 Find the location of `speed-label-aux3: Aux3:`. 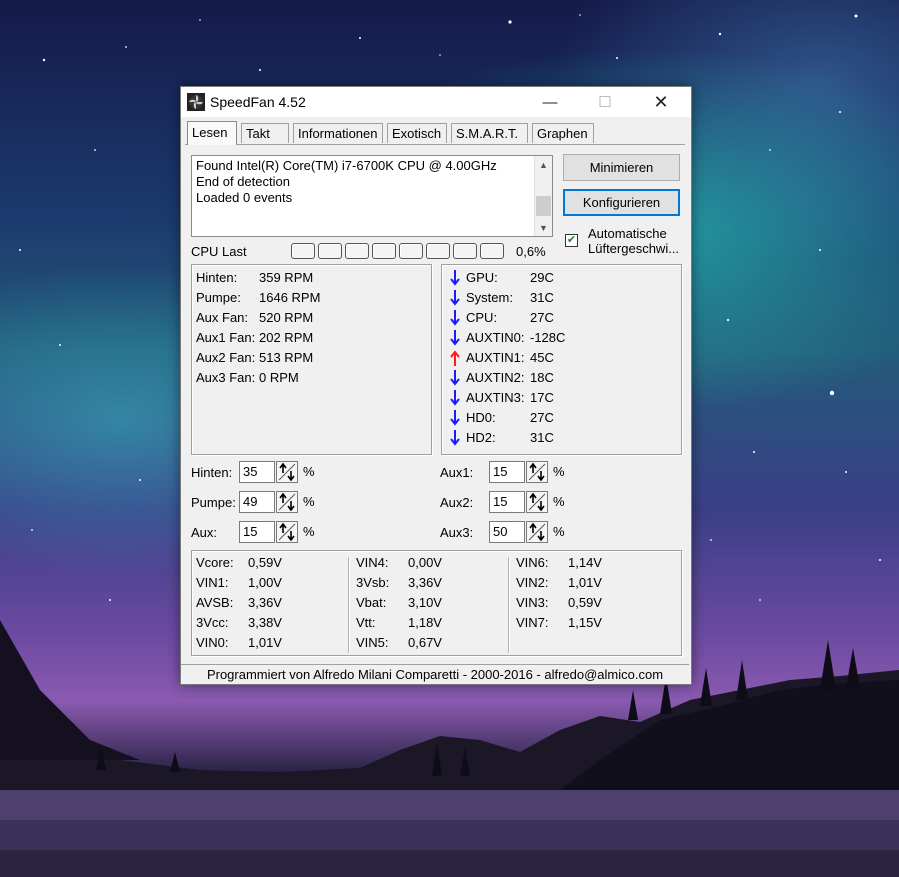

speed-label-aux3: Aux3: is located at coordinates (457, 532).